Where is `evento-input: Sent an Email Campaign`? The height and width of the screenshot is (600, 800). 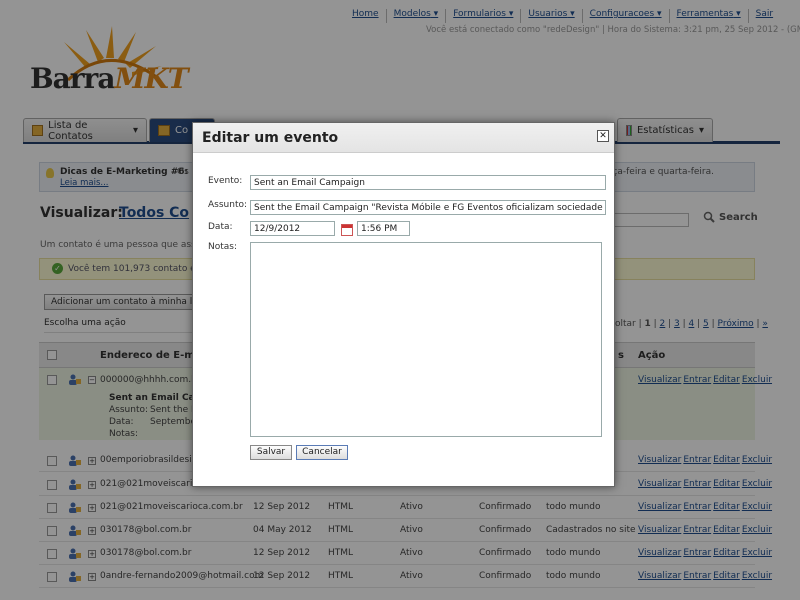
evento-input: Sent an Email Campaign is located at coordinates (428, 182).